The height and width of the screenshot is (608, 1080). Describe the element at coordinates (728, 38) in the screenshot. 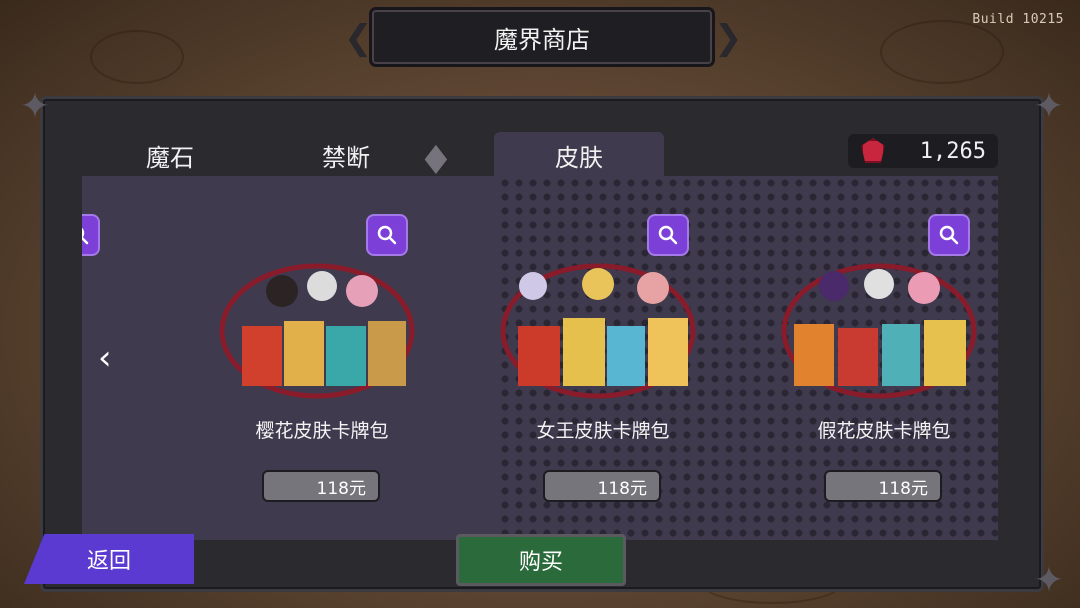

I see `right-horn-ornament: ❯` at that location.